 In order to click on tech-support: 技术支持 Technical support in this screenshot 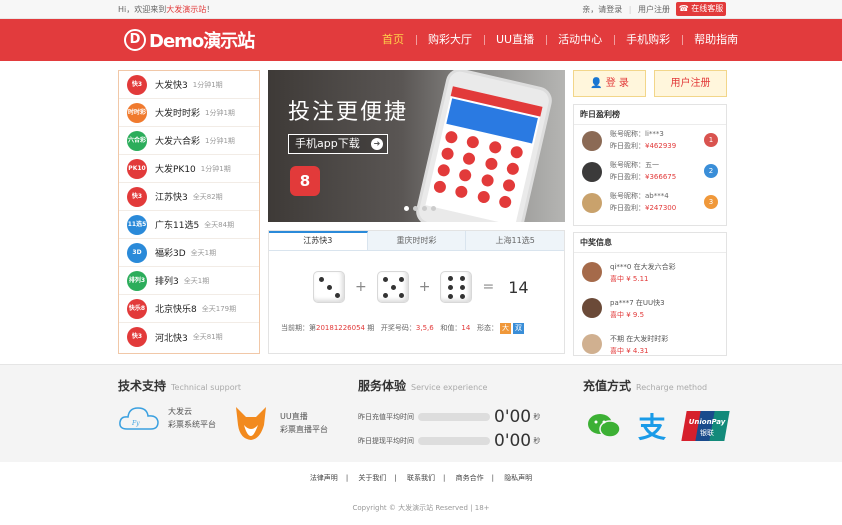, I will do `click(180, 386)`.